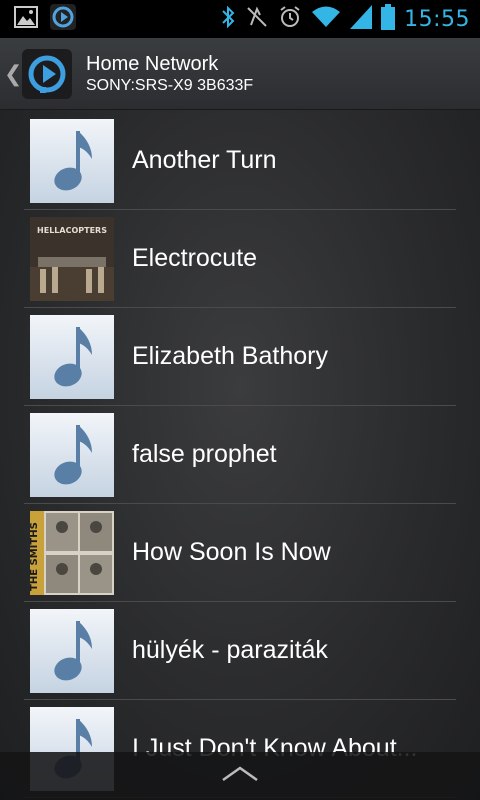  Describe the element at coordinates (290, 19) in the screenshot. I see `alarm-icon` at that location.